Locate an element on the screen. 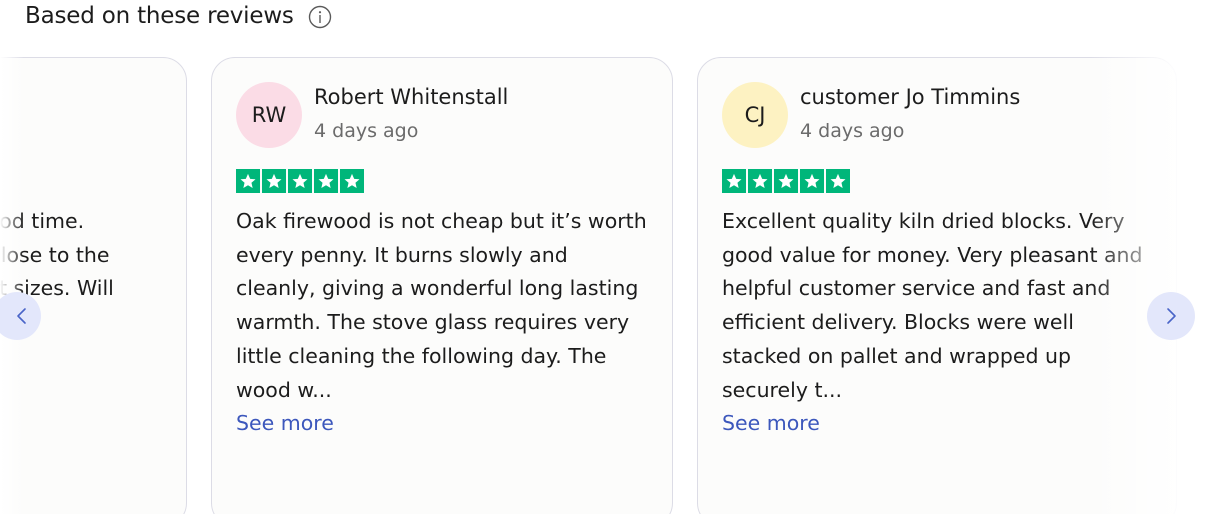 The width and height of the screenshot is (1210, 514). avatar-initials: CJ is located at coordinates (755, 115).